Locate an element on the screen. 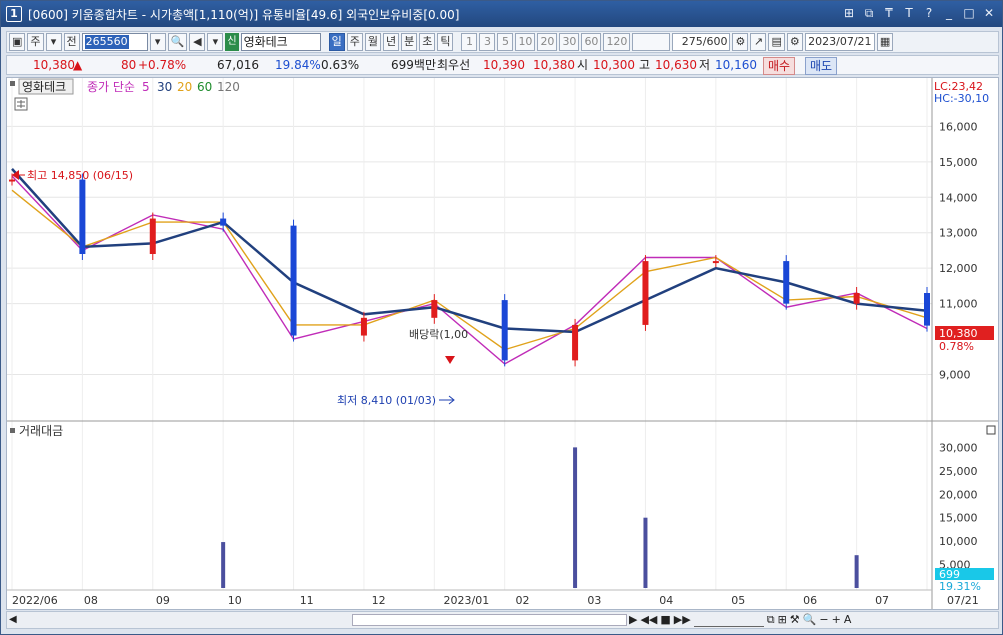  period-year-button: 년 is located at coordinates (391, 42).